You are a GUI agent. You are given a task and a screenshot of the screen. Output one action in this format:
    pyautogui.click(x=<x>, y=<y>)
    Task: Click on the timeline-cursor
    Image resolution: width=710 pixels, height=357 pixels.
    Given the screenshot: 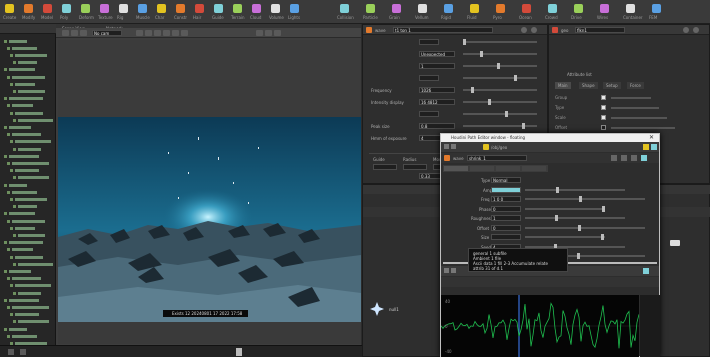 What is the action you would take?
    pyautogui.click(x=239, y=352)
    